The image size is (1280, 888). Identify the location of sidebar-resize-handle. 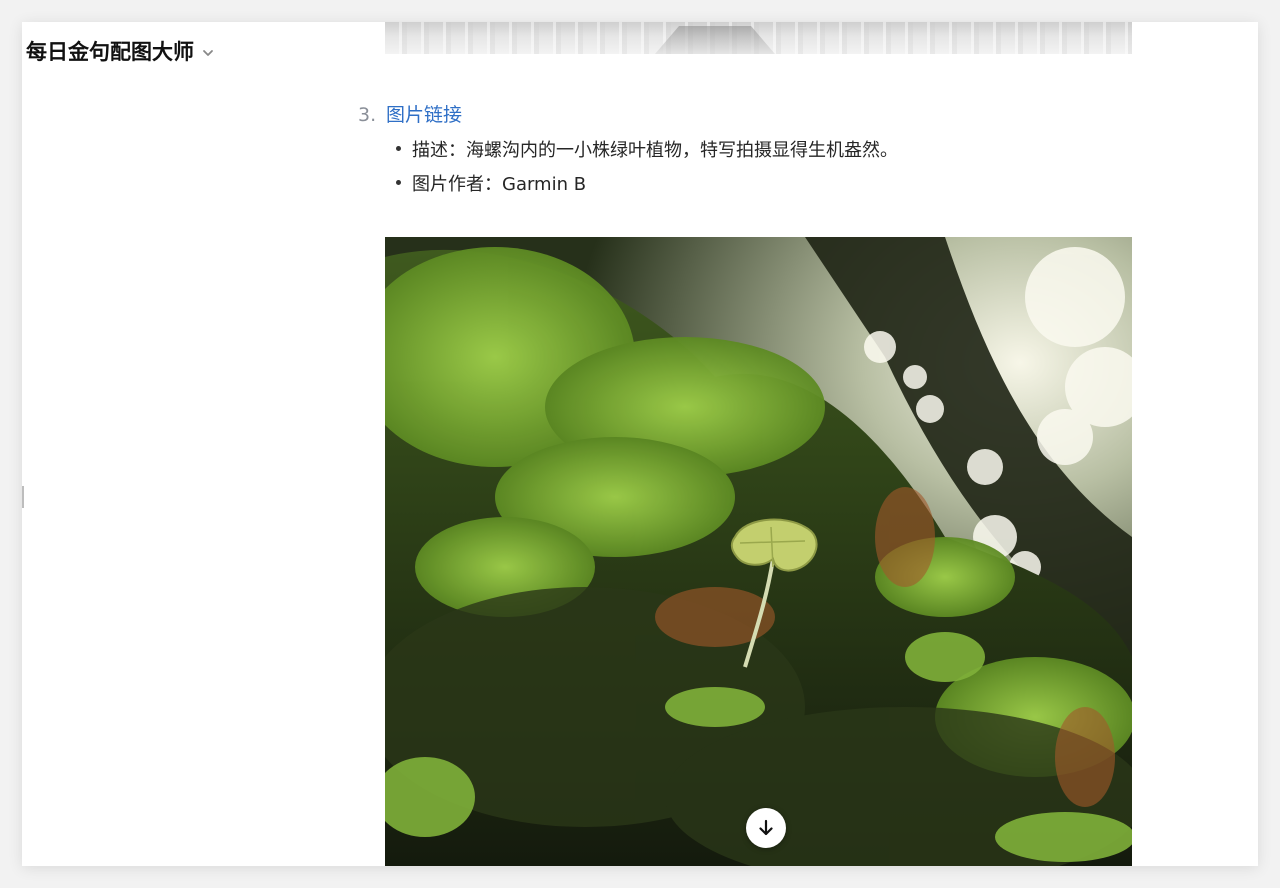
(23, 497).